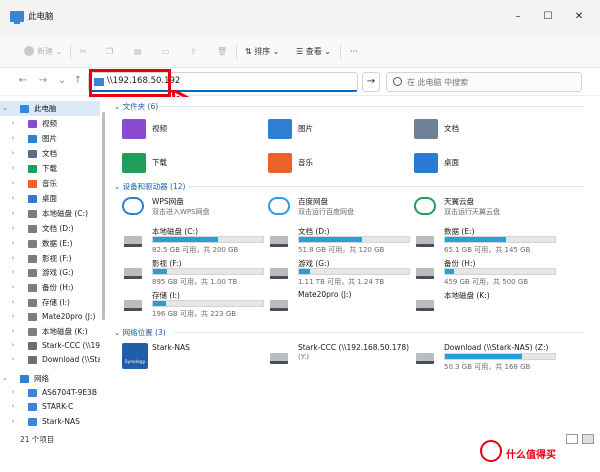  I want to click on sidebar-item: › 影视 (F:), so click(50, 258).